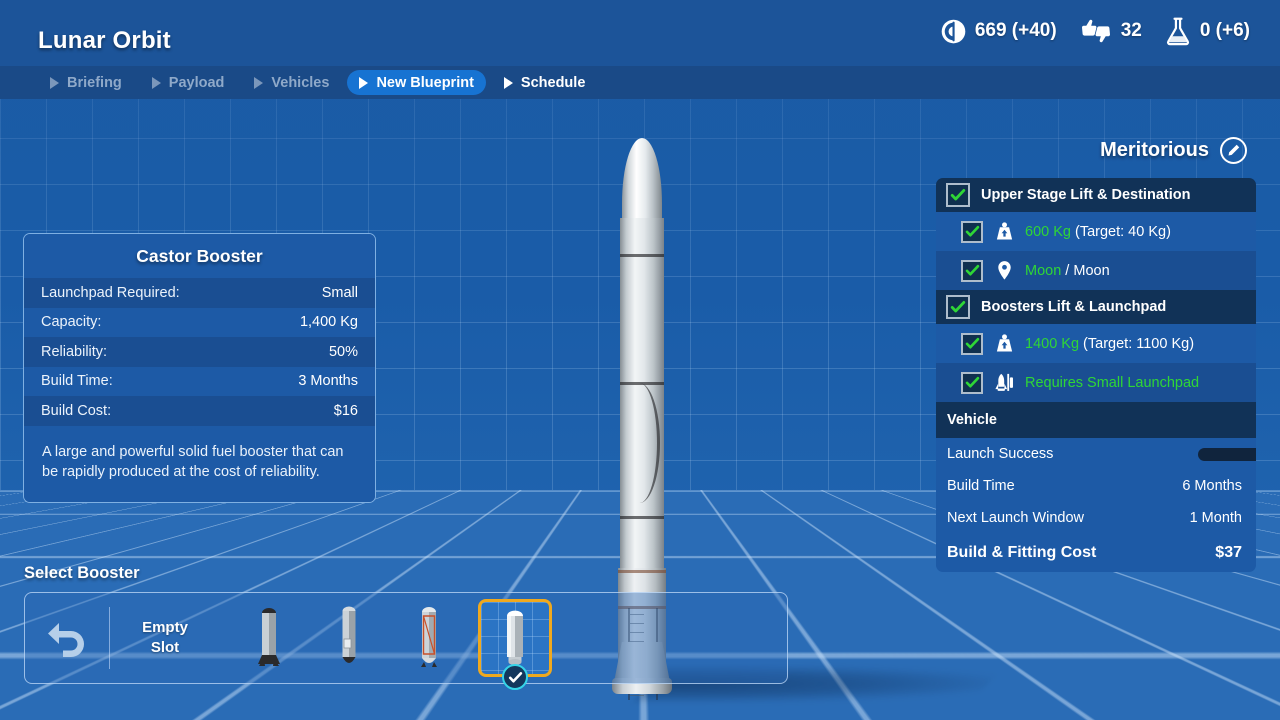  I want to click on stat-value: 3 Months, so click(328, 381).